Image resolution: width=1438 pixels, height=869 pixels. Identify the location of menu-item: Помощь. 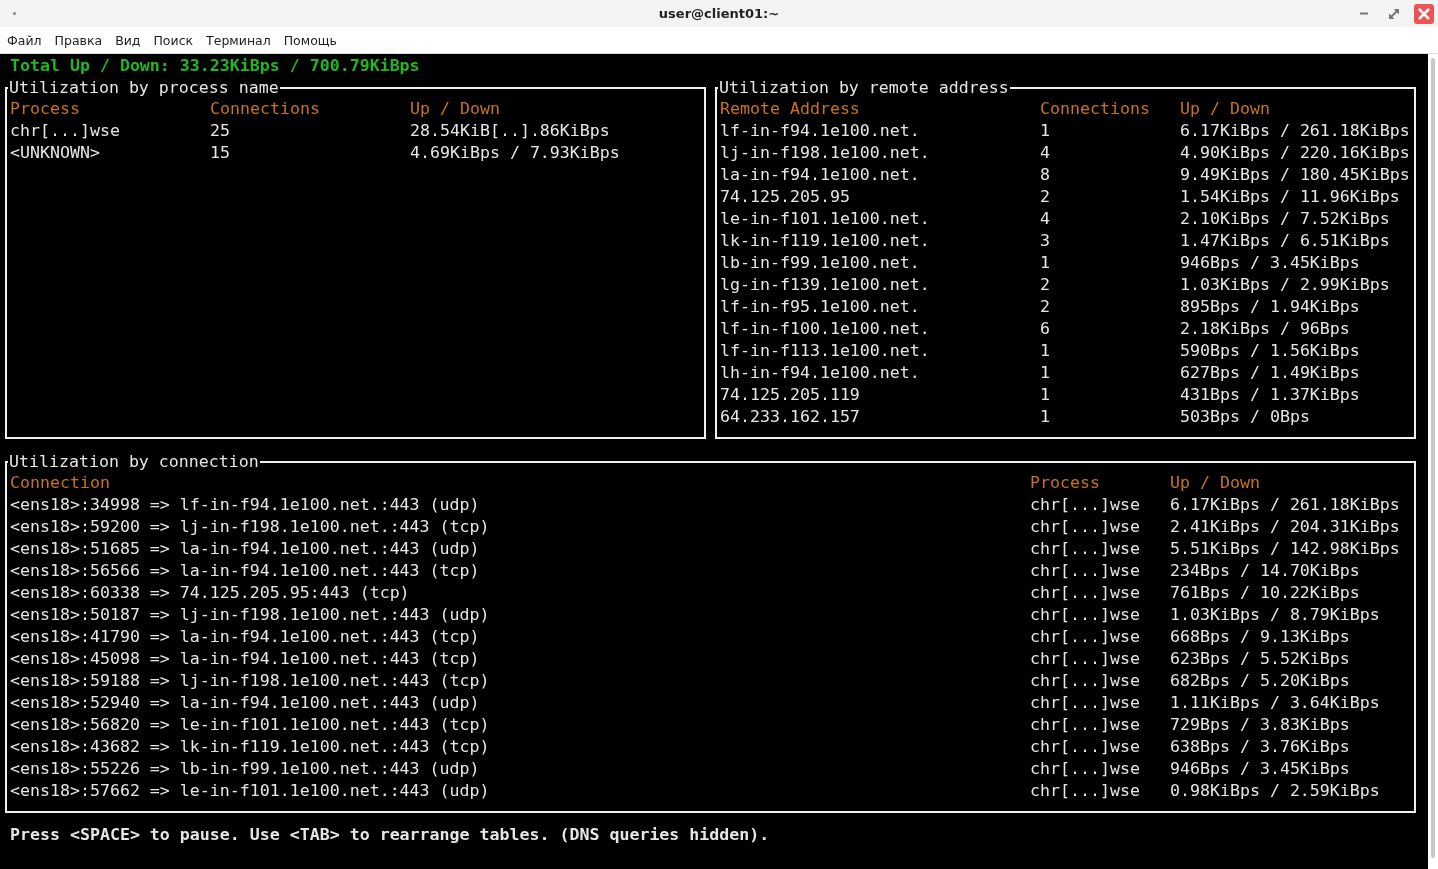
(311, 40).